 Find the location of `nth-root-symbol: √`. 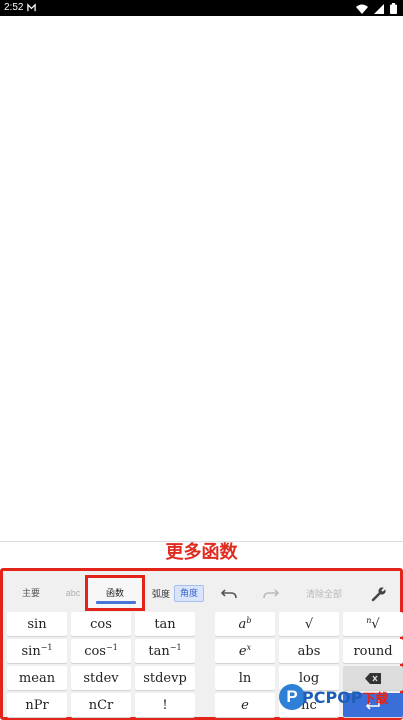

nth-root-symbol: √ is located at coordinates (375, 624).